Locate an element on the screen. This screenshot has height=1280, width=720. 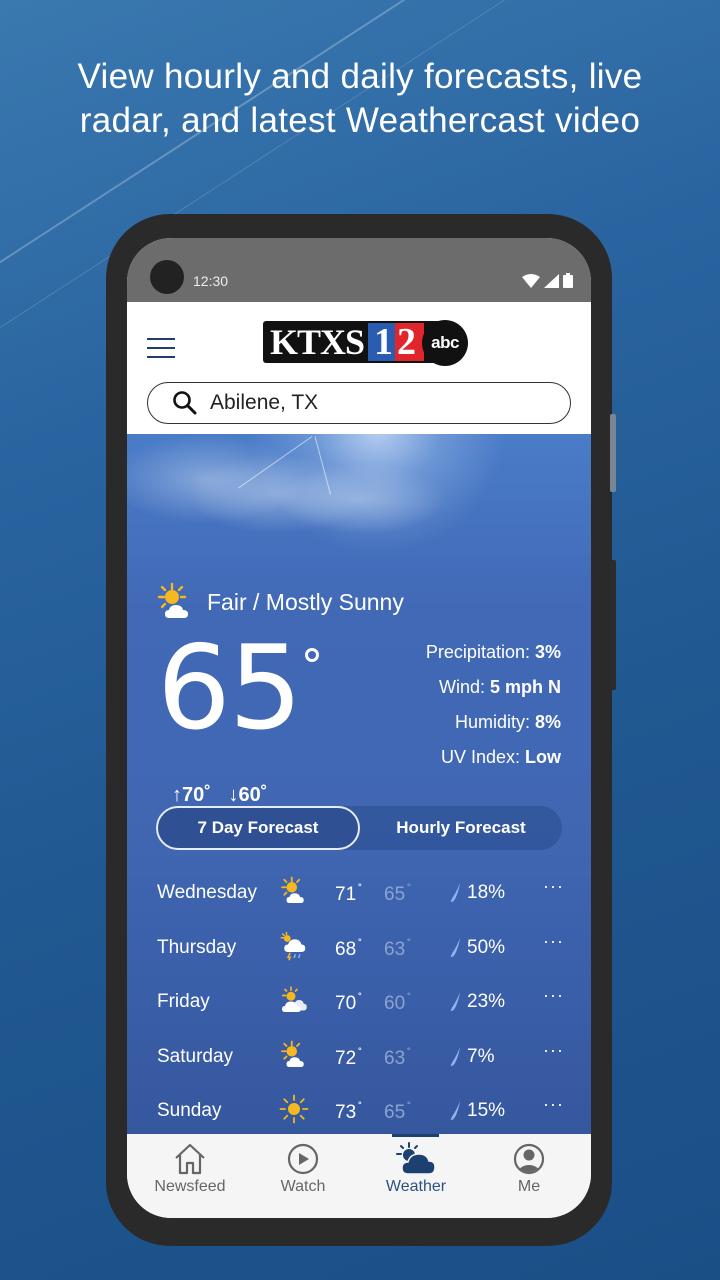
forecast-high: 71 ˚ is located at coordinates (349, 893).